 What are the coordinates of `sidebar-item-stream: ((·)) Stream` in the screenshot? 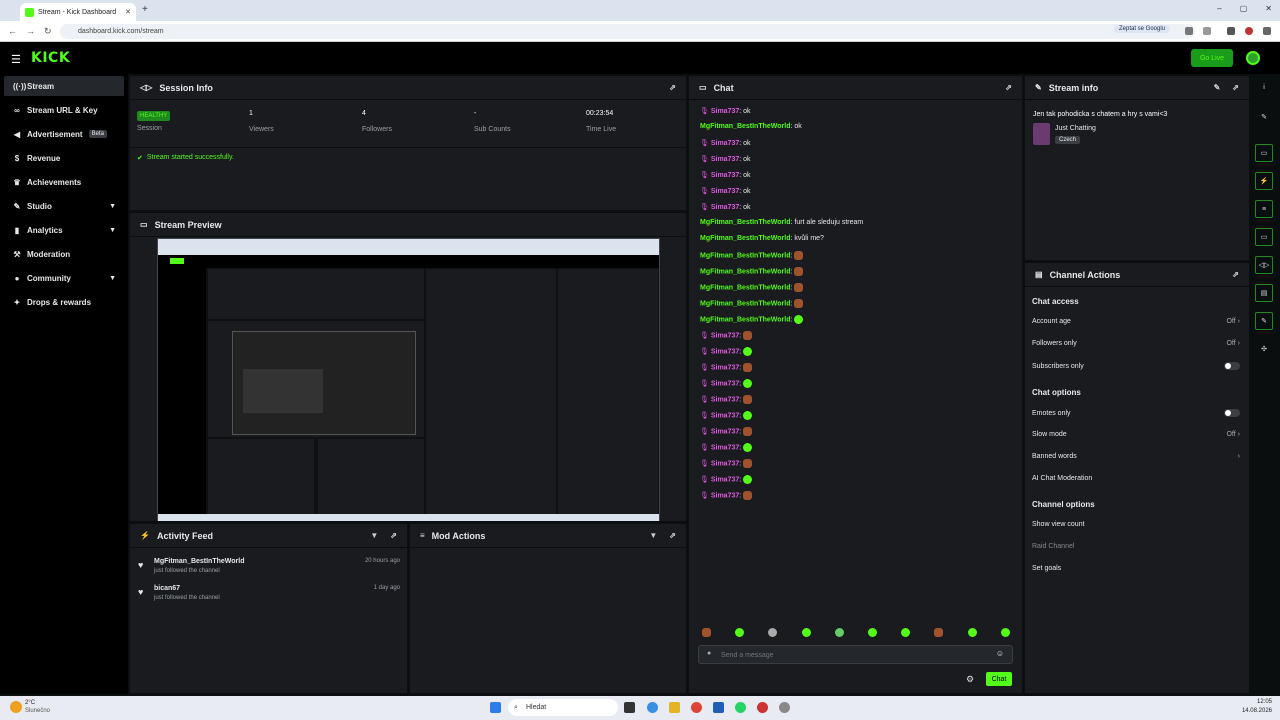 It's located at (64, 86).